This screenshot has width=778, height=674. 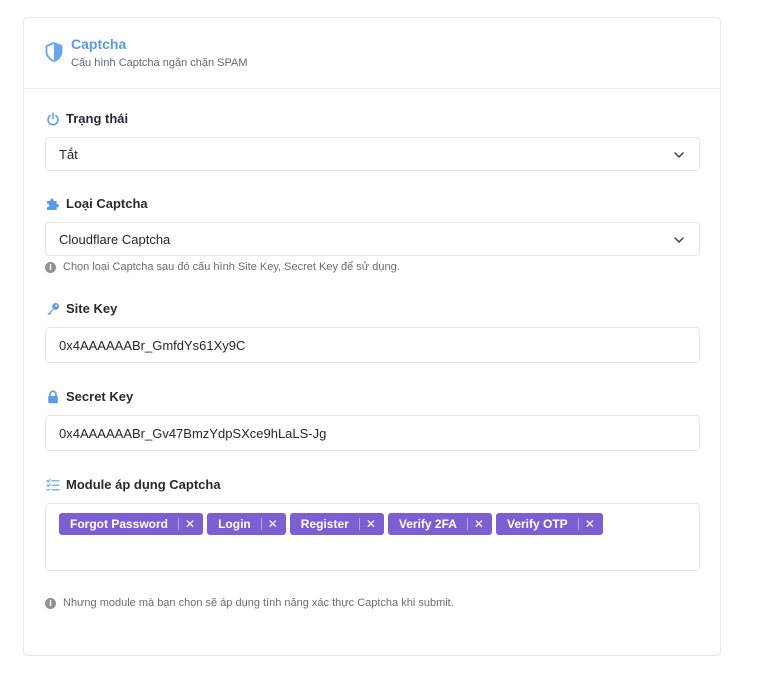 I want to click on captcha-type-label: Loại Captcha, so click(x=96, y=203).